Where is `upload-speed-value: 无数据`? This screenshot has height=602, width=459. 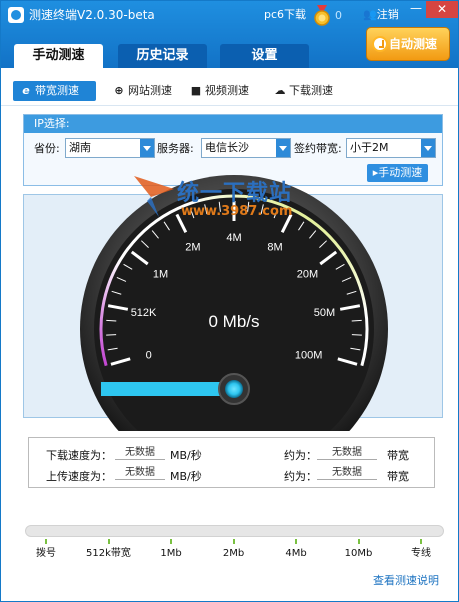
upload-speed-value: 无数据 is located at coordinates (140, 473).